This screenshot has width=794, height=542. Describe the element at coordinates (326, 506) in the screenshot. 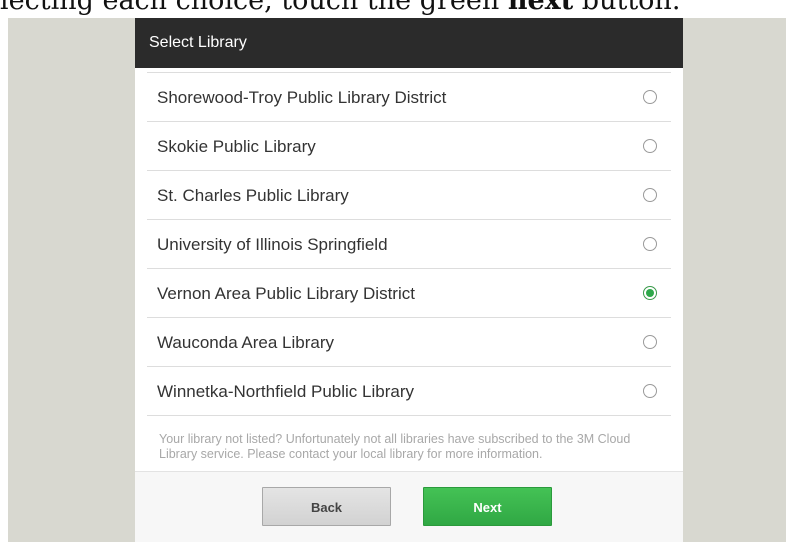

I see `back-button: Back` at that location.